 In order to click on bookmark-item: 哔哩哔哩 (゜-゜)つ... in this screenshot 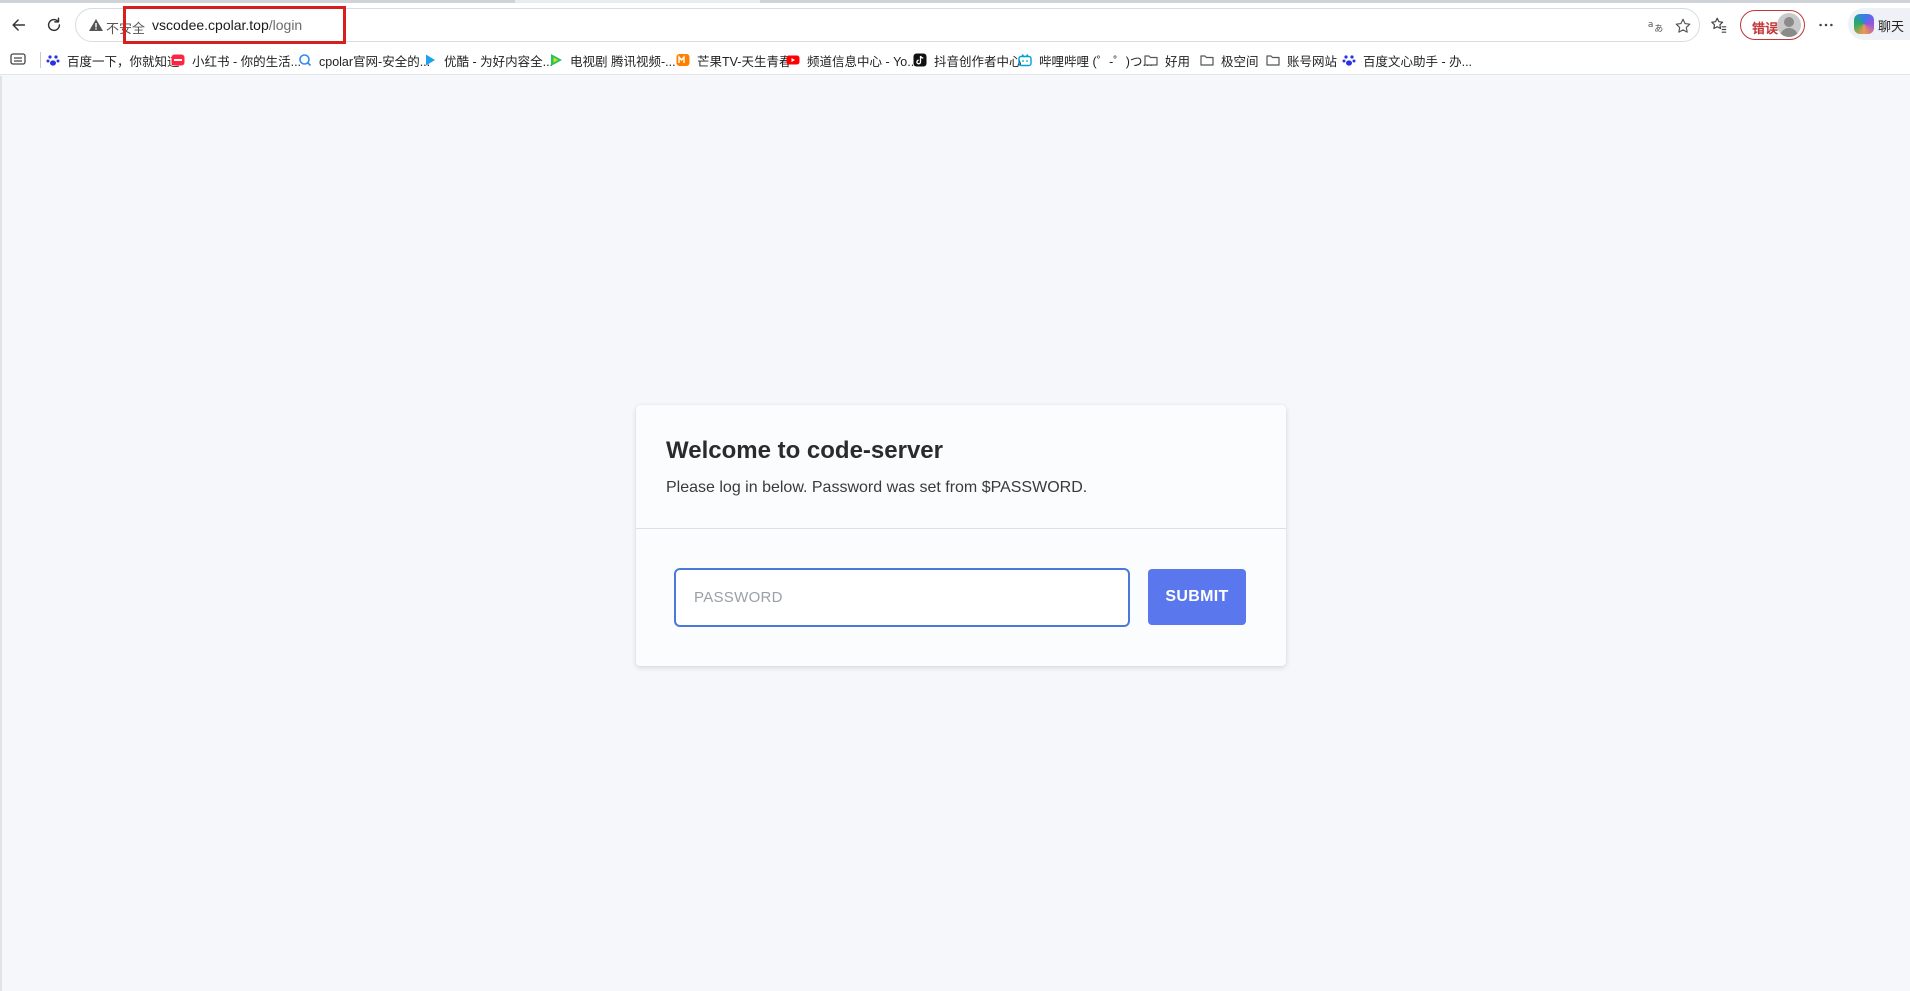, I will do `click(1085, 60)`.